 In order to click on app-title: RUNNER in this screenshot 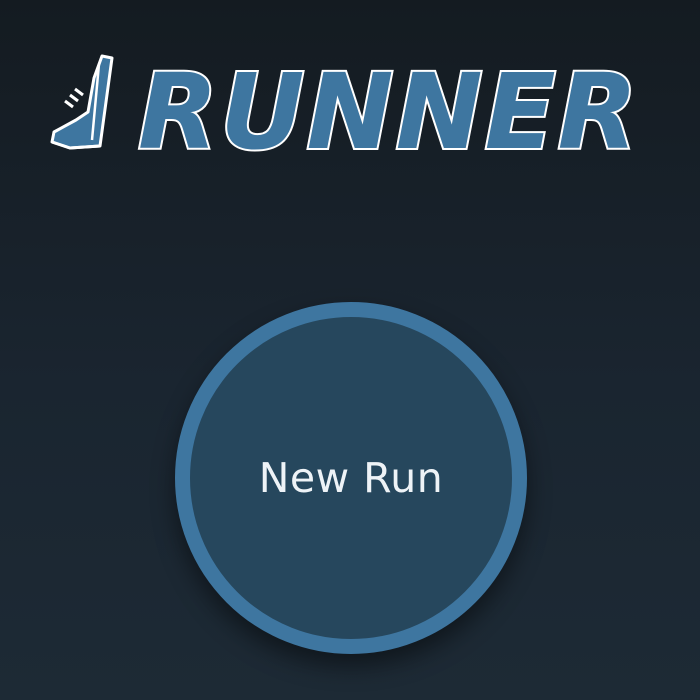, I will do `click(389, 105)`.